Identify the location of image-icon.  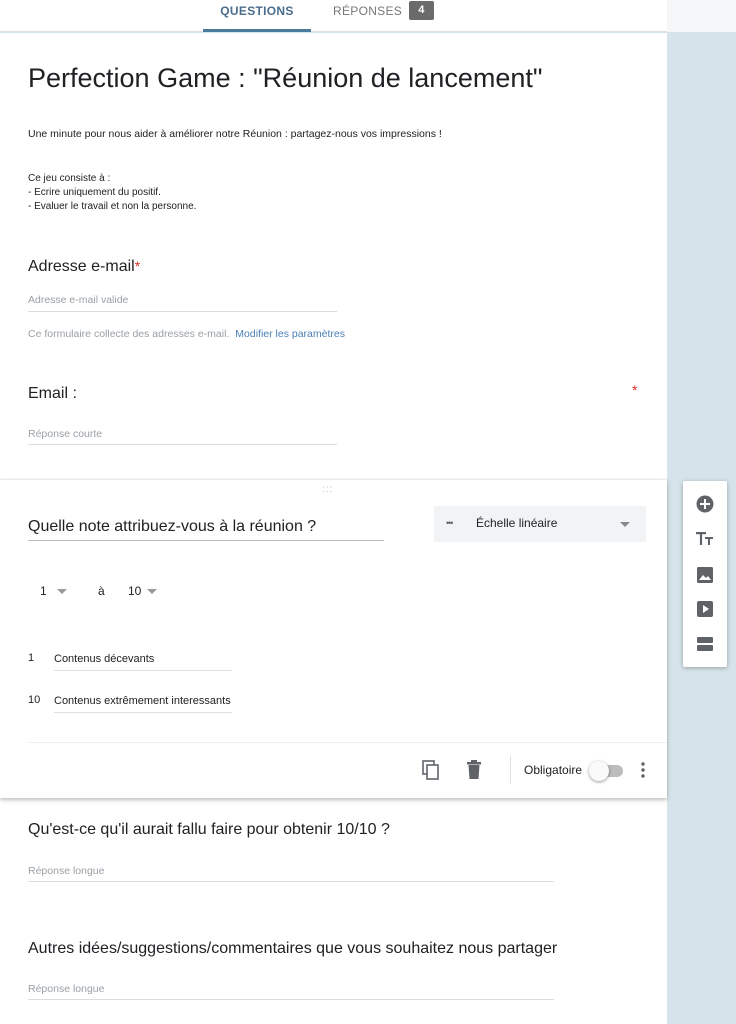
(705, 575).